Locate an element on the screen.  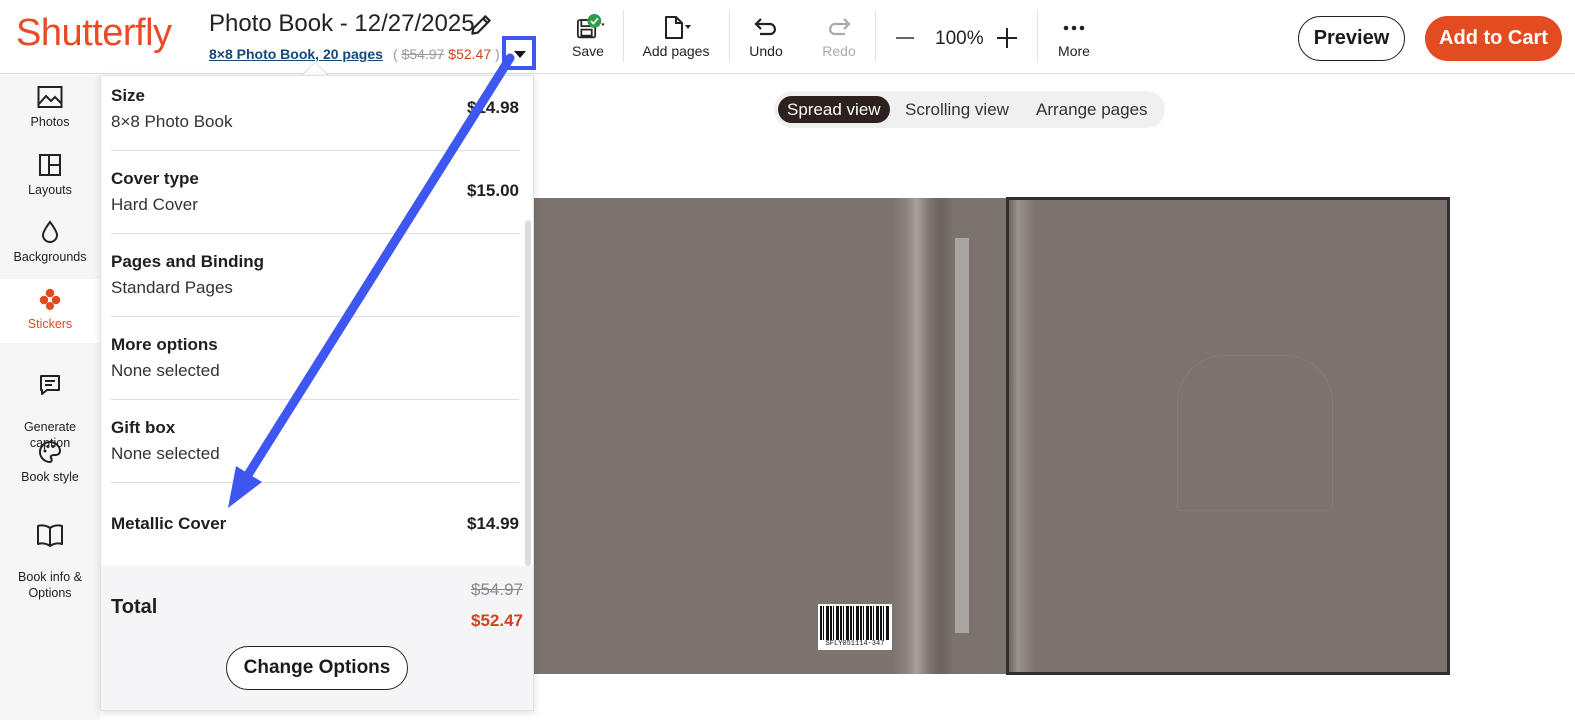
save-label: Save is located at coordinates (588, 51).